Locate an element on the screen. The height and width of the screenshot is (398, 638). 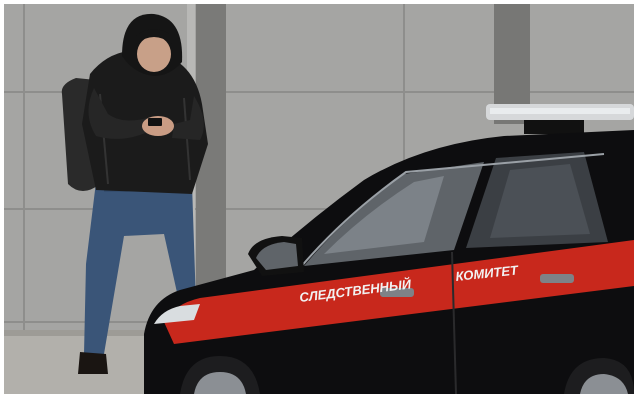
phone is located at coordinates (155, 122).